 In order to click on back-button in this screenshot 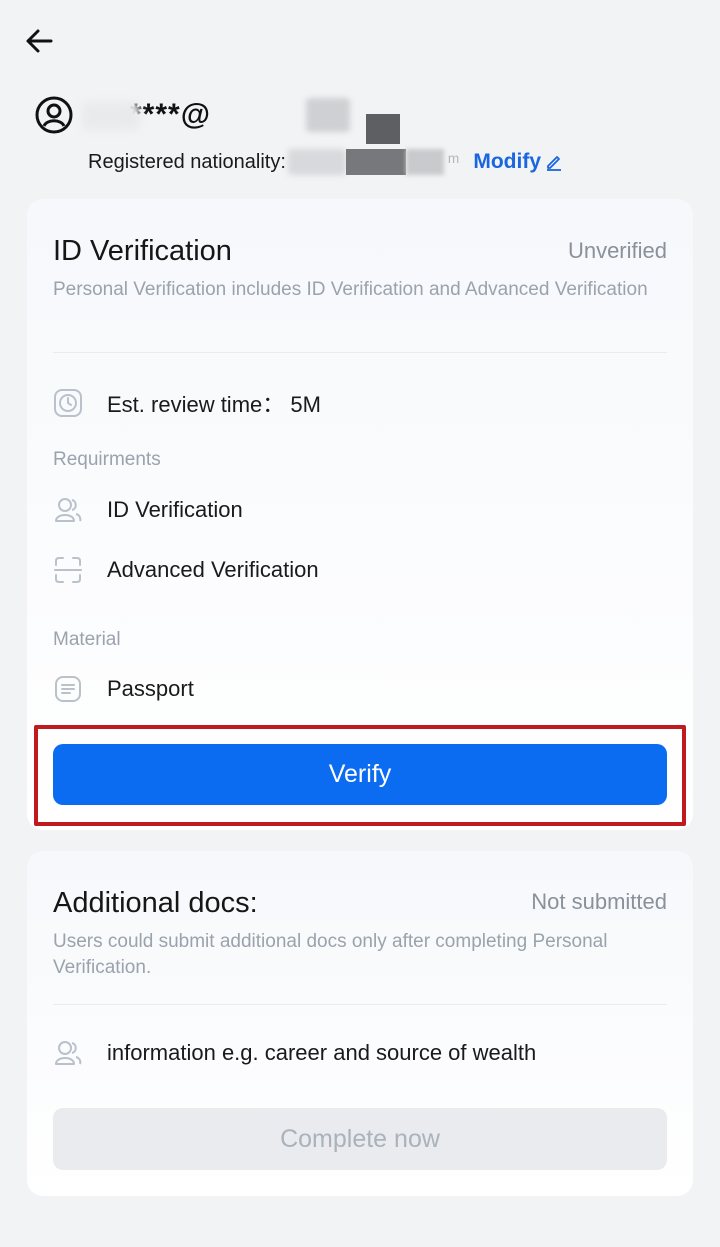, I will do `click(39, 41)`.